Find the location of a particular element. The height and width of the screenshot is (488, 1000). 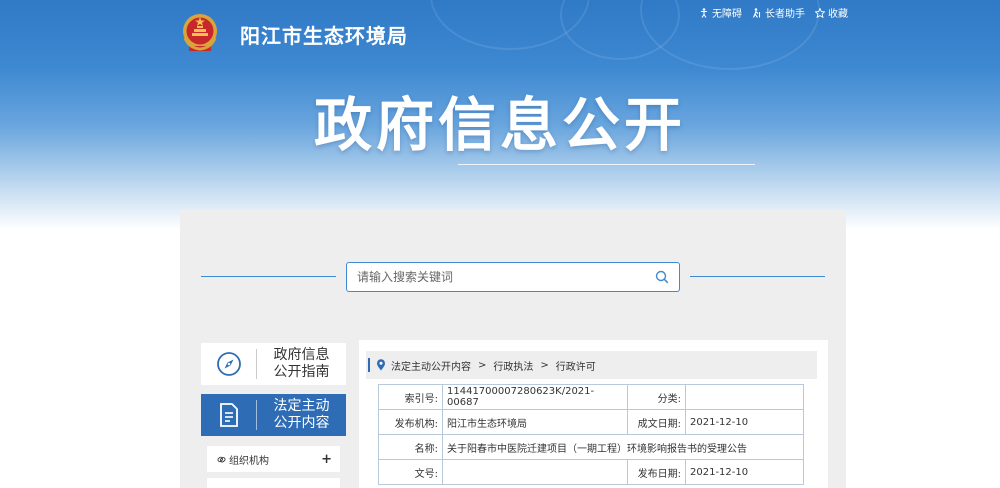

publish-date-label: 发布日期: is located at coordinates (656, 472).